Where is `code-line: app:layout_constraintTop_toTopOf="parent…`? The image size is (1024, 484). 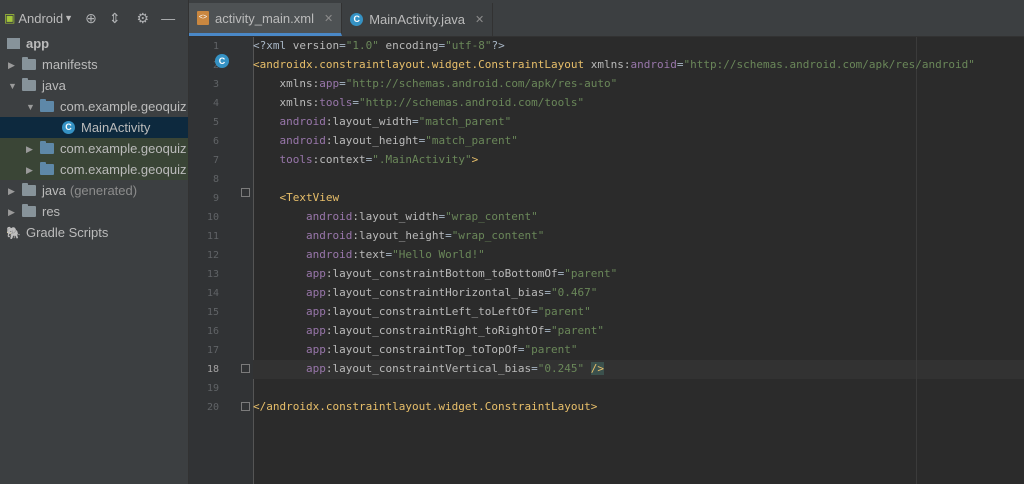 code-line: app:layout_constraintTop_toTopOf="parent… is located at coordinates (441, 349).